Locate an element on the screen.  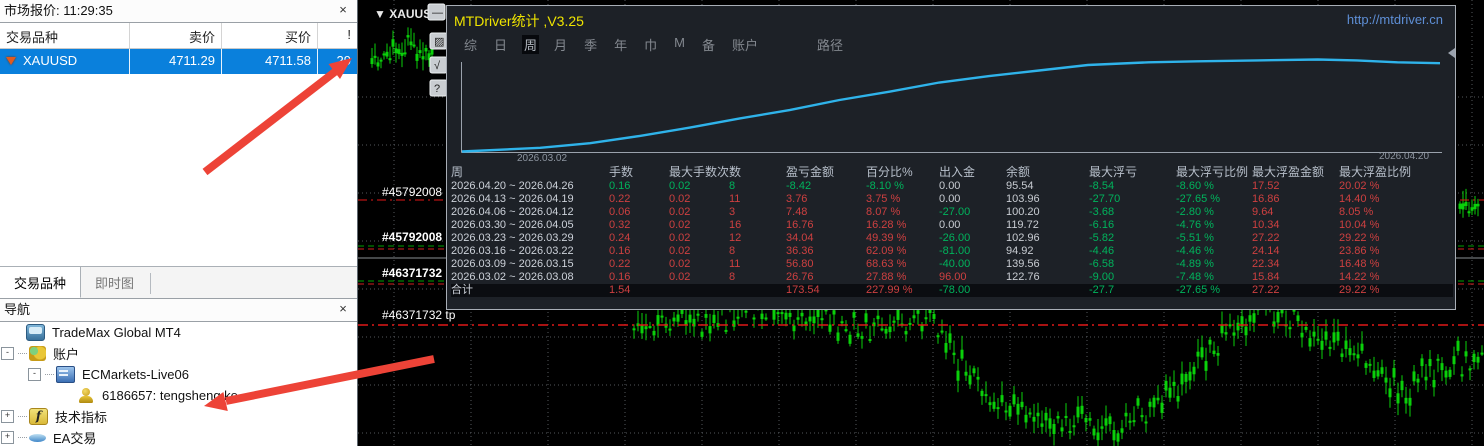
navigator-item-5: + EA交易 is located at coordinates (178, 436).